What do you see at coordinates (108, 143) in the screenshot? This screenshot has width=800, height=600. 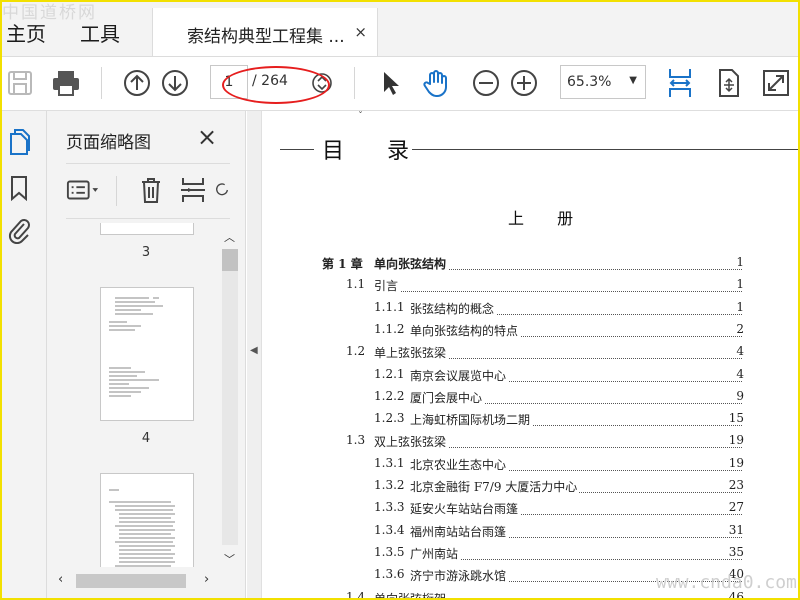 I see `panel-title: 页面缩略图` at bounding box center [108, 143].